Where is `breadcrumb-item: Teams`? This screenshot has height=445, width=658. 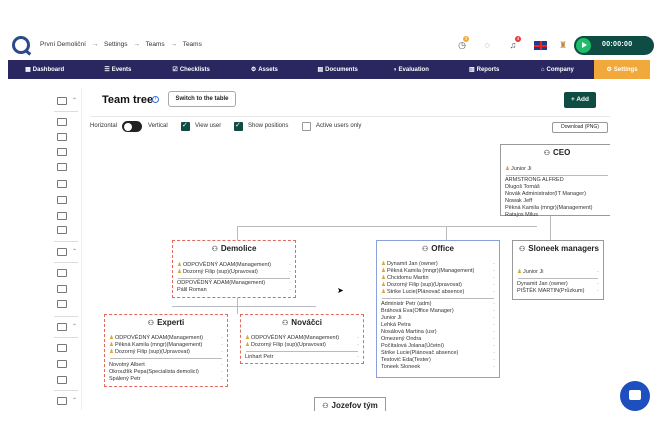 breadcrumb-item: Teams is located at coordinates (155, 44).